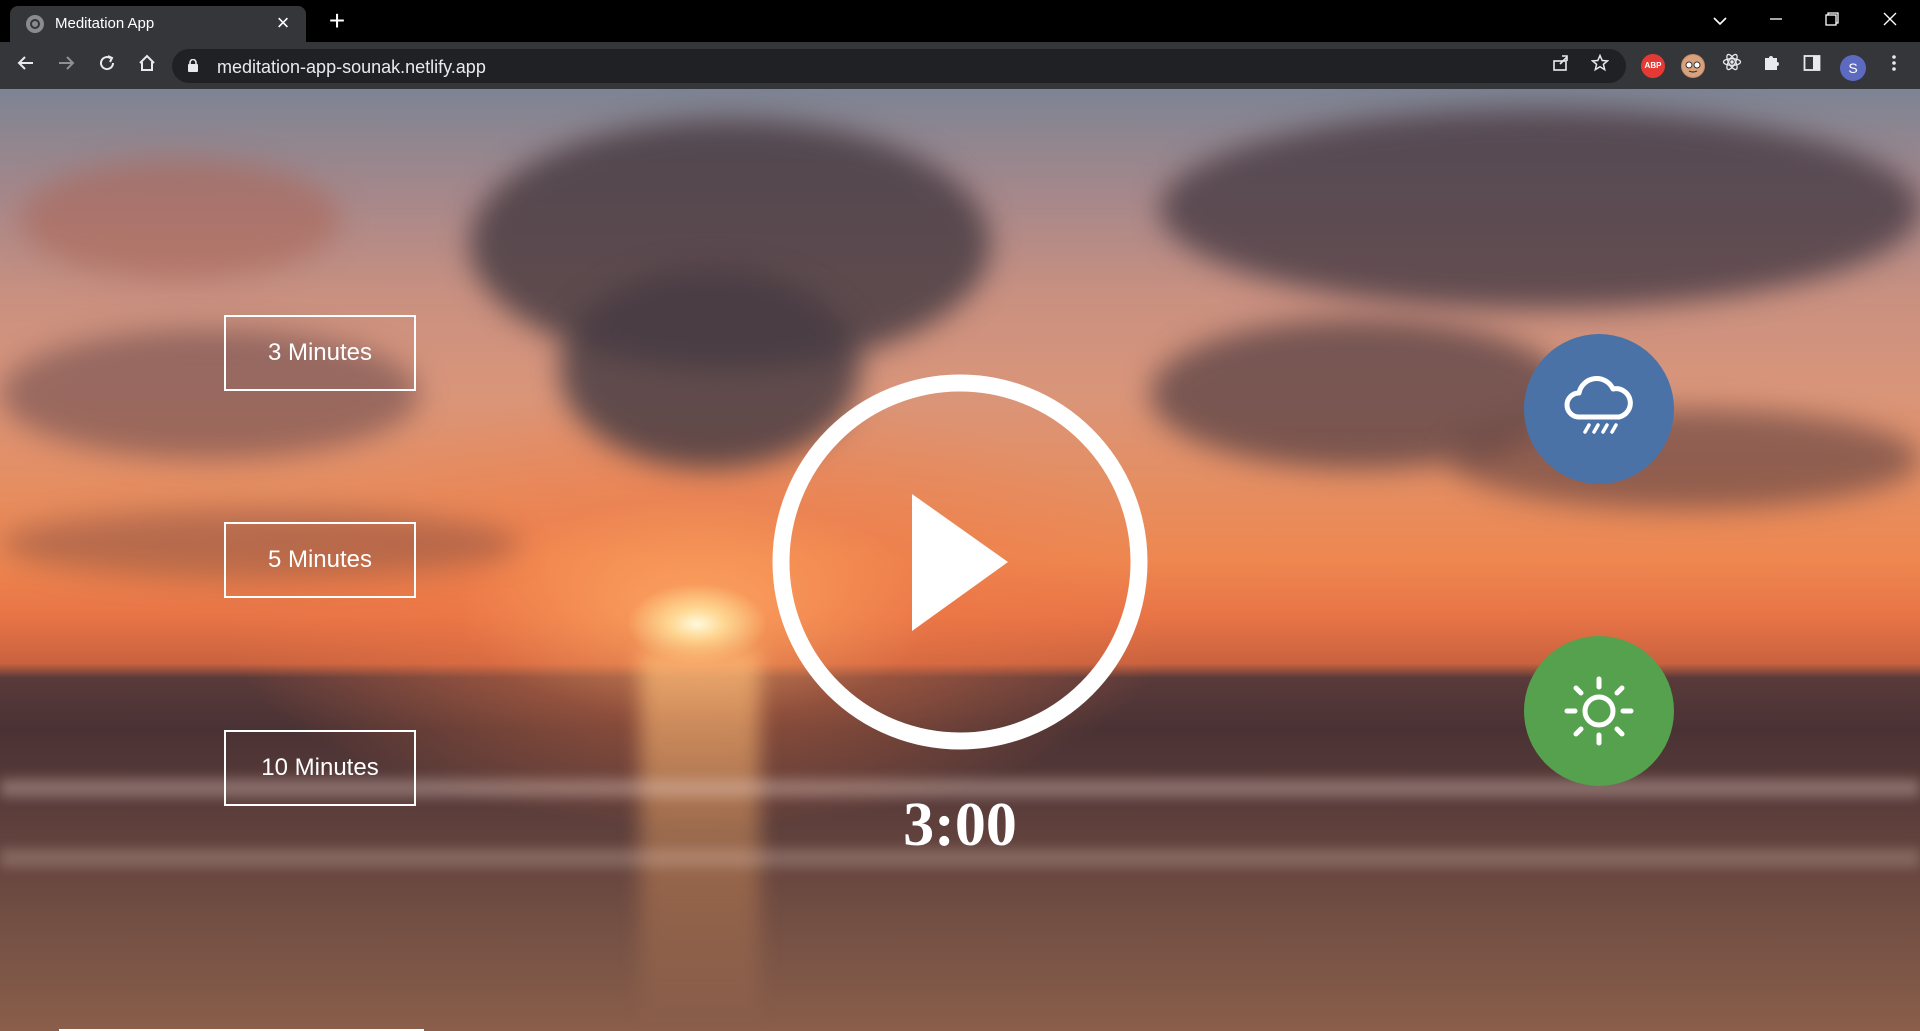  I want to click on browser-toolbar: meditation-app-sounak.netlify.app ABP S, so click(960, 65).